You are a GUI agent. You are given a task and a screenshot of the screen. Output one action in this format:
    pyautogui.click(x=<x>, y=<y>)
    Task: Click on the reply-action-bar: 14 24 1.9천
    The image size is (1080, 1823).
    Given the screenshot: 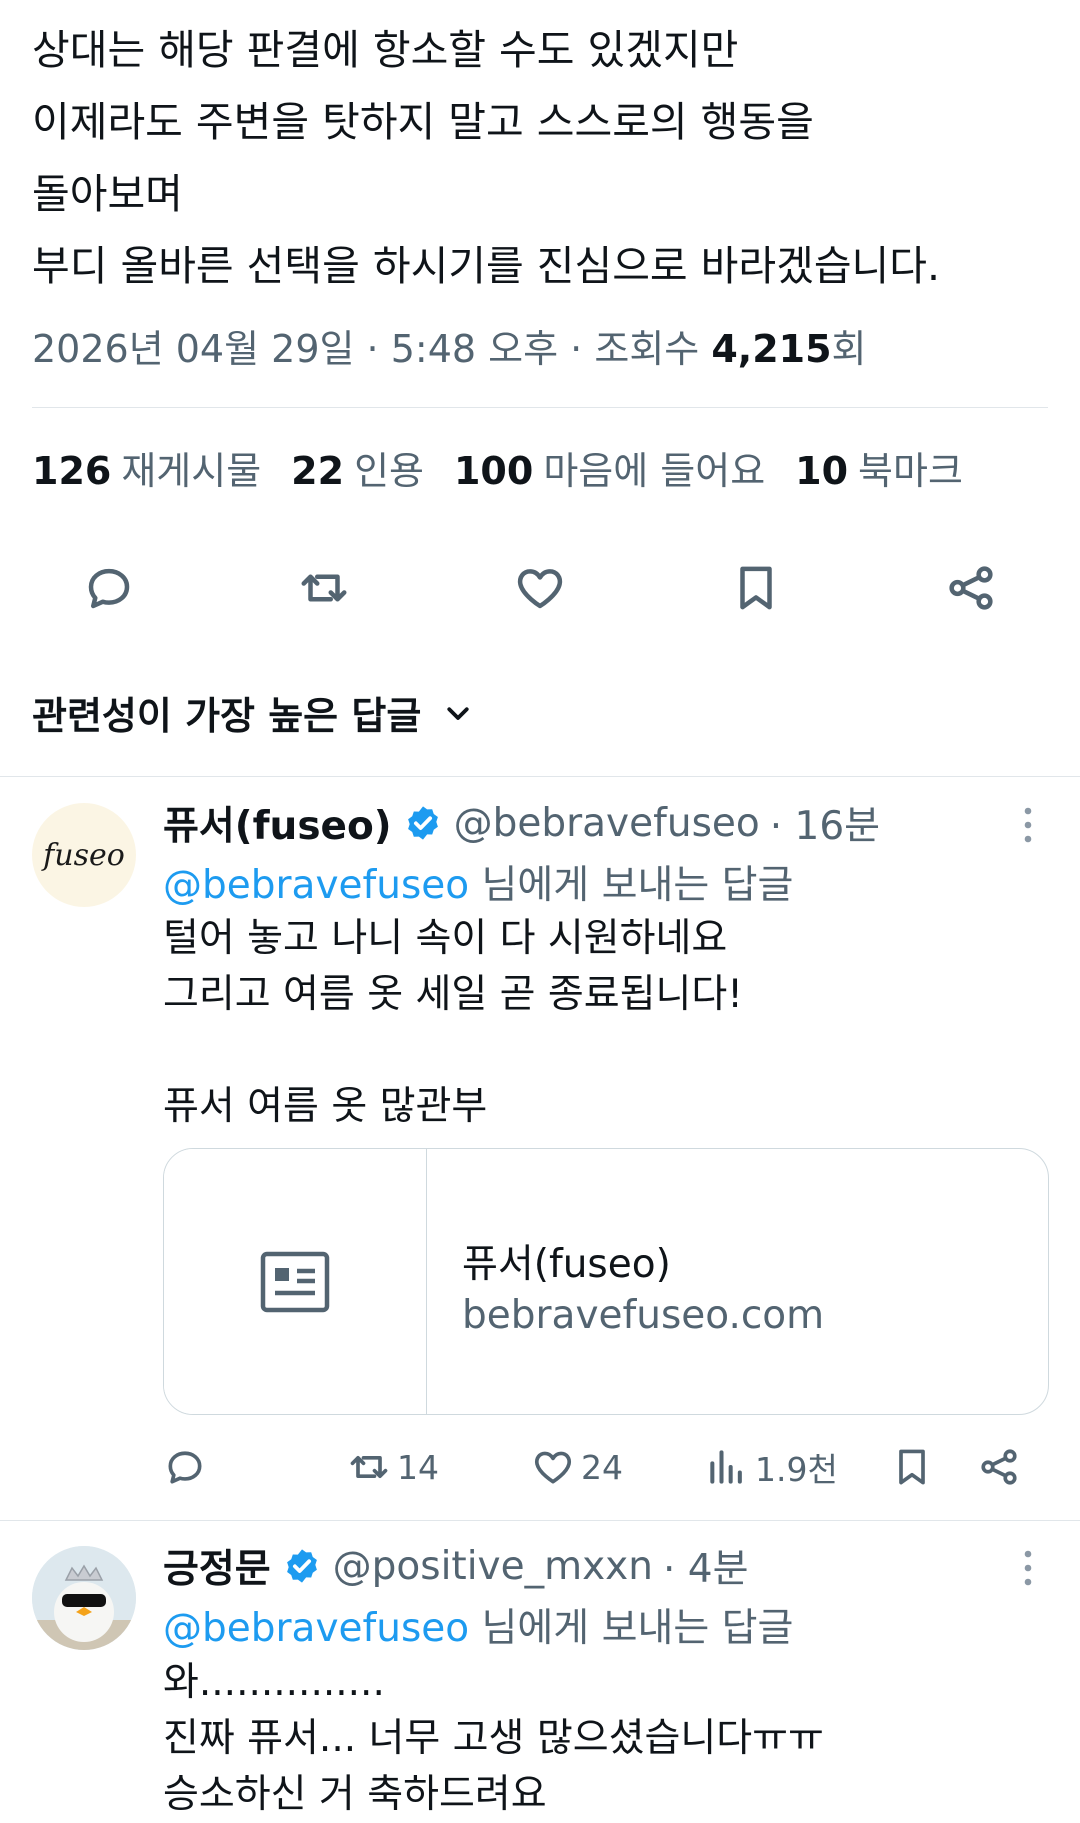 What is the action you would take?
    pyautogui.click(x=603, y=1467)
    